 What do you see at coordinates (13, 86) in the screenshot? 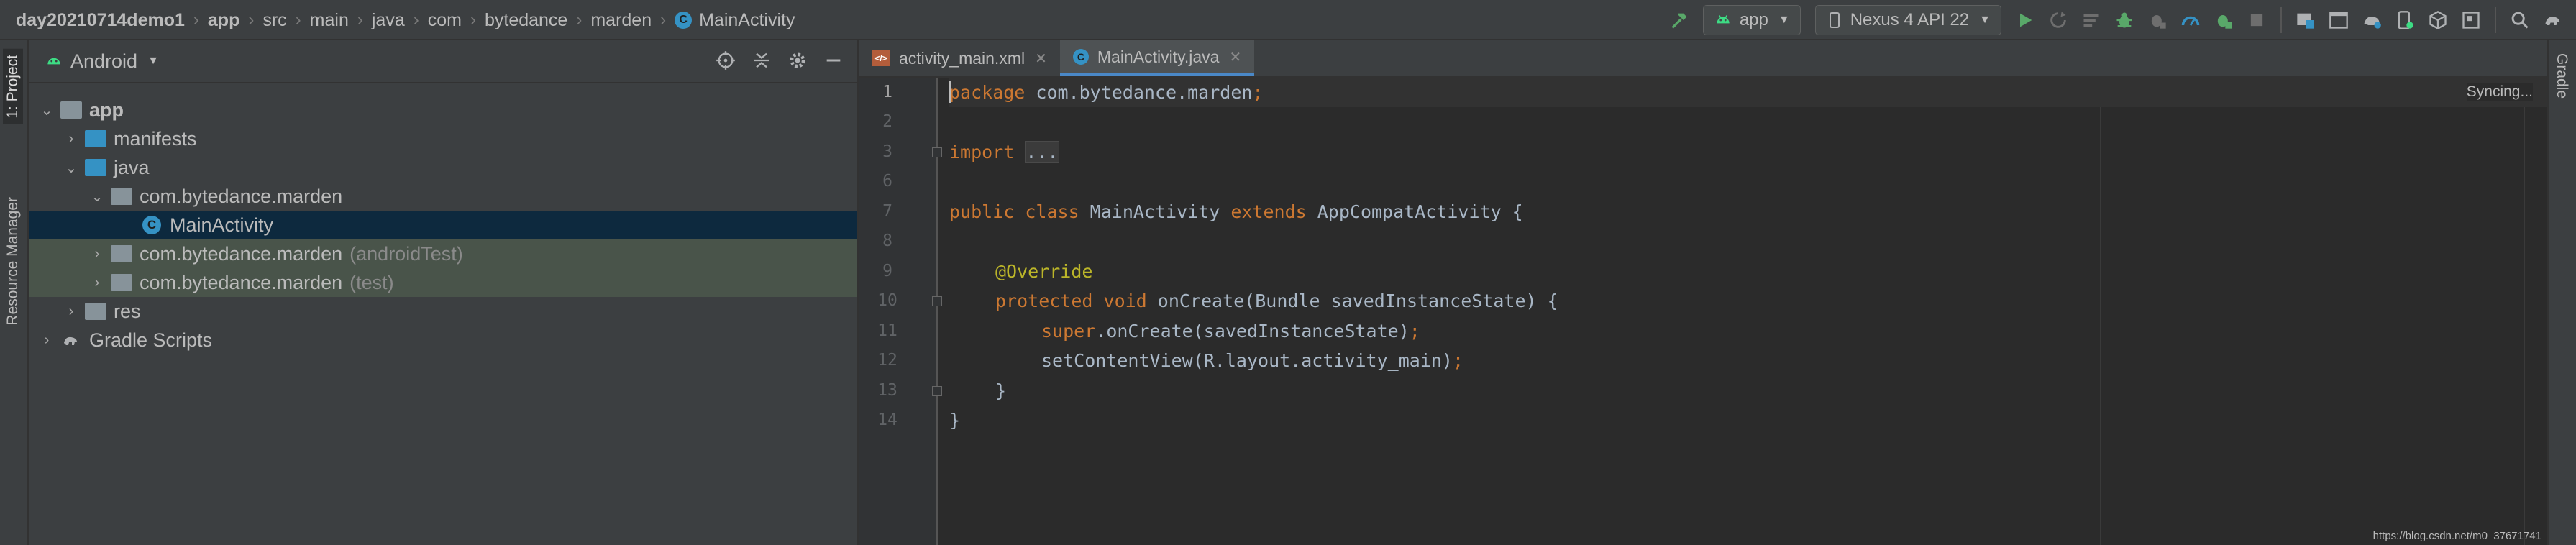
I see `tab-project: 1: Project` at bounding box center [13, 86].